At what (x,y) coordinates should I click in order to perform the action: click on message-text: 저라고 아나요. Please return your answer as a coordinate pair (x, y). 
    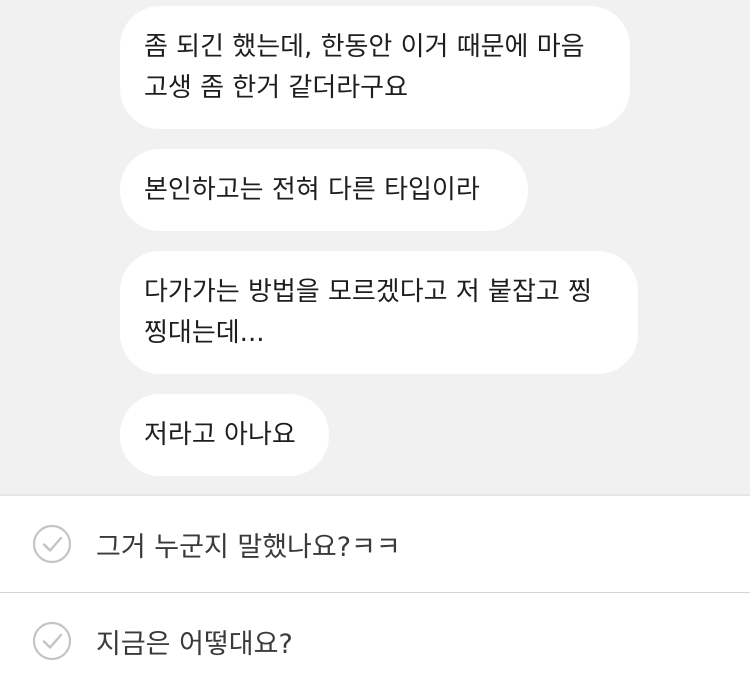
    Looking at the image, I should click on (220, 434).